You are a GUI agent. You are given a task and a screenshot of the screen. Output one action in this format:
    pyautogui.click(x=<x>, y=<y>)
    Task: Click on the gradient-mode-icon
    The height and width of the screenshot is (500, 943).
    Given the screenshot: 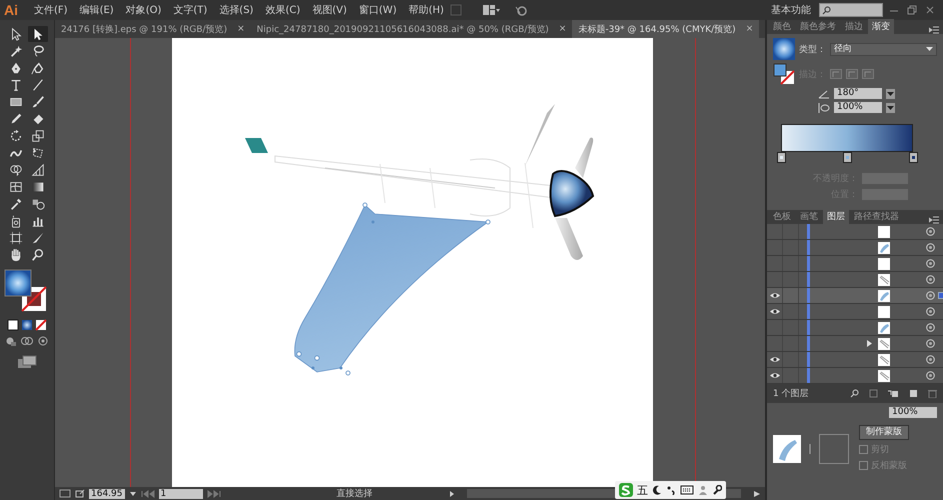 What is the action you would take?
    pyautogui.click(x=27, y=325)
    